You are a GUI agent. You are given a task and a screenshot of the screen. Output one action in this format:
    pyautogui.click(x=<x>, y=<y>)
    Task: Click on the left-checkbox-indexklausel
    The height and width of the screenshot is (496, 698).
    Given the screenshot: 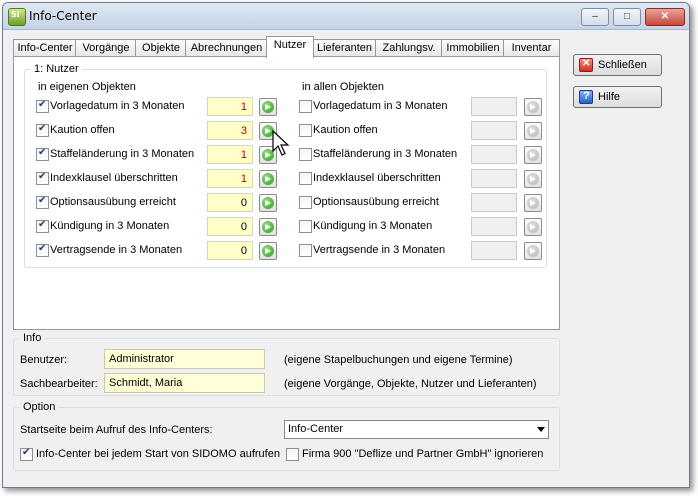 What is the action you would take?
    pyautogui.click(x=42, y=178)
    